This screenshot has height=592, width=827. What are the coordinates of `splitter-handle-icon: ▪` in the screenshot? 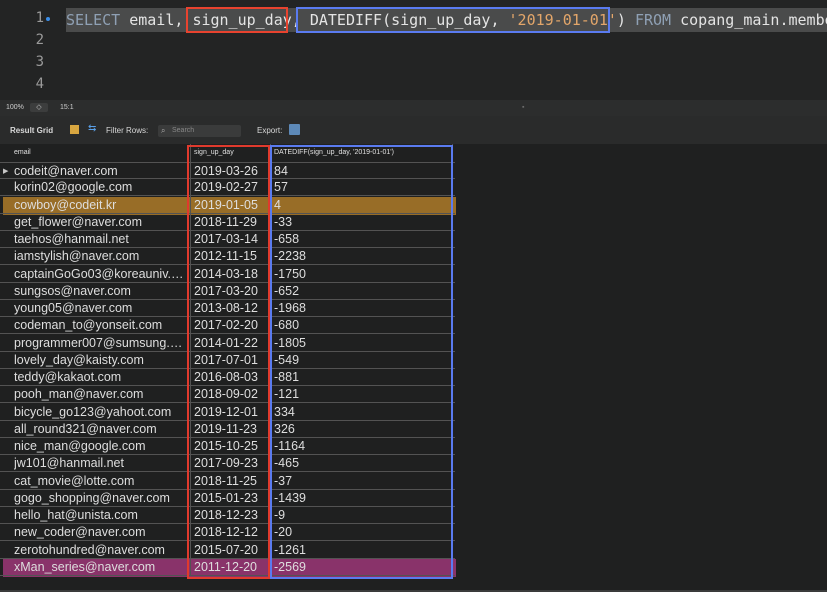 It's located at (523, 107).